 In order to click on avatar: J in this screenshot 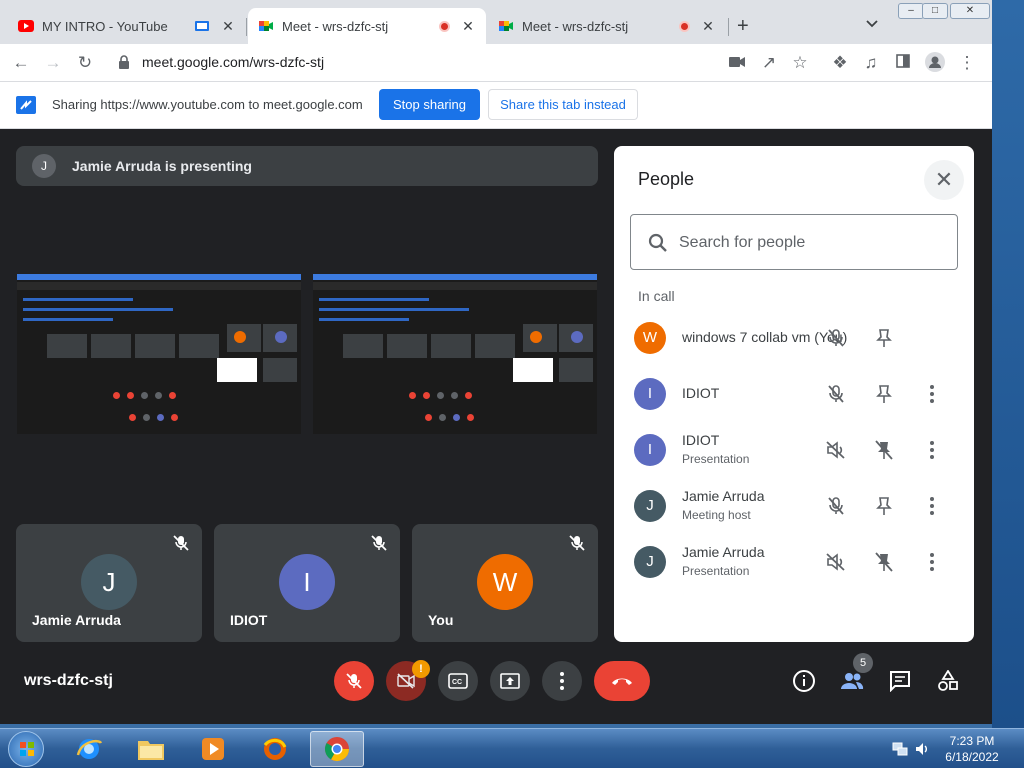, I will do `click(109, 582)`.